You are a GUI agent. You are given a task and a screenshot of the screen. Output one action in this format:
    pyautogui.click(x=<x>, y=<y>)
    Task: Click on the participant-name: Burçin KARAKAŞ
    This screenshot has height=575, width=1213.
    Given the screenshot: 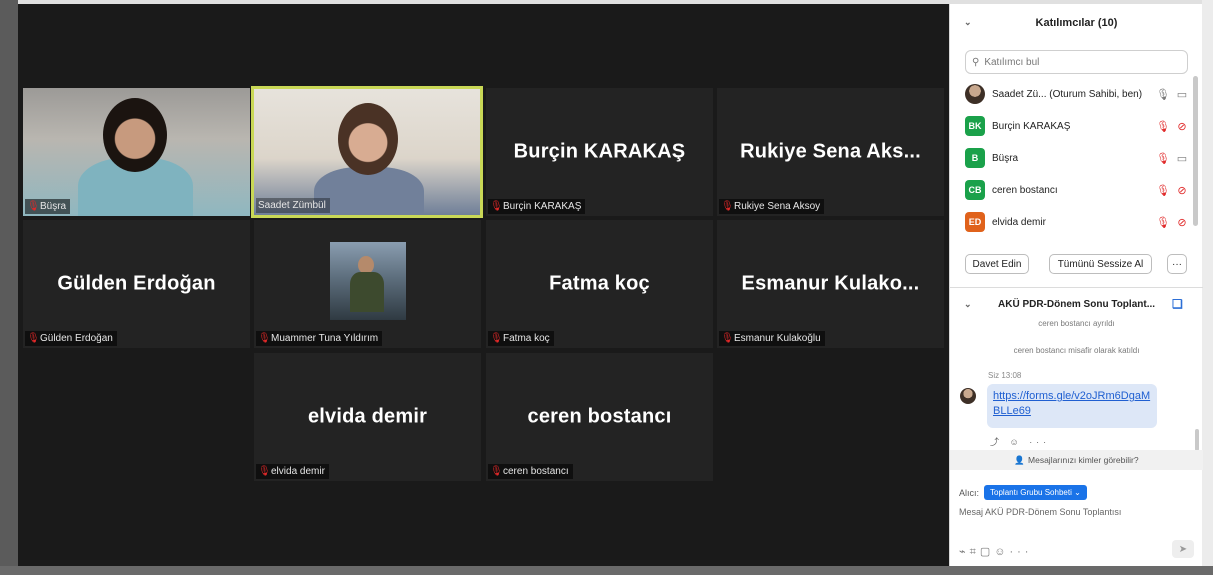 What is the action you would take?
    pyautogui.click(x=1031, y=126)
    